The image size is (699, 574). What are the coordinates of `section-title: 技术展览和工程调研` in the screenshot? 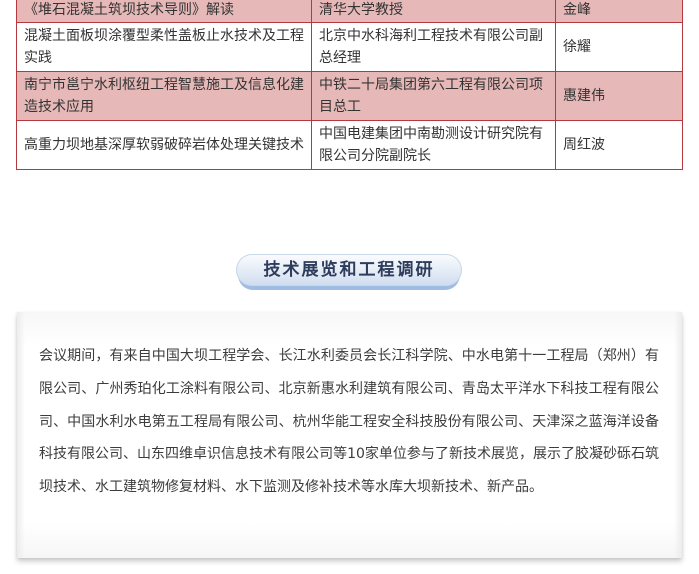 It's located at (349, 270).